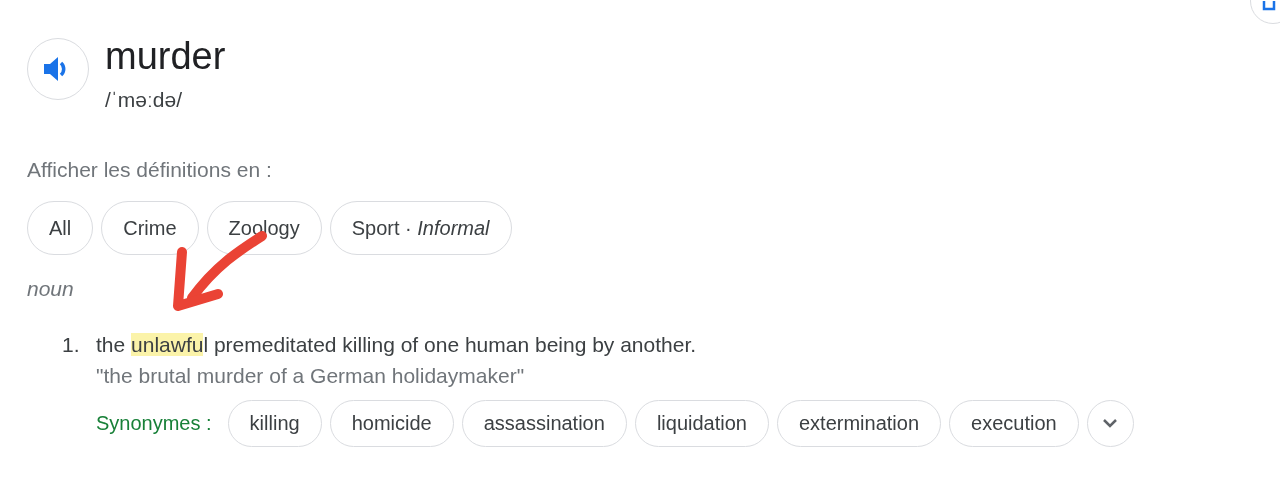 The height and width of the screenshot is (492, 1280). I want to click on synonym-chip: liquidation, so click(701, 423).